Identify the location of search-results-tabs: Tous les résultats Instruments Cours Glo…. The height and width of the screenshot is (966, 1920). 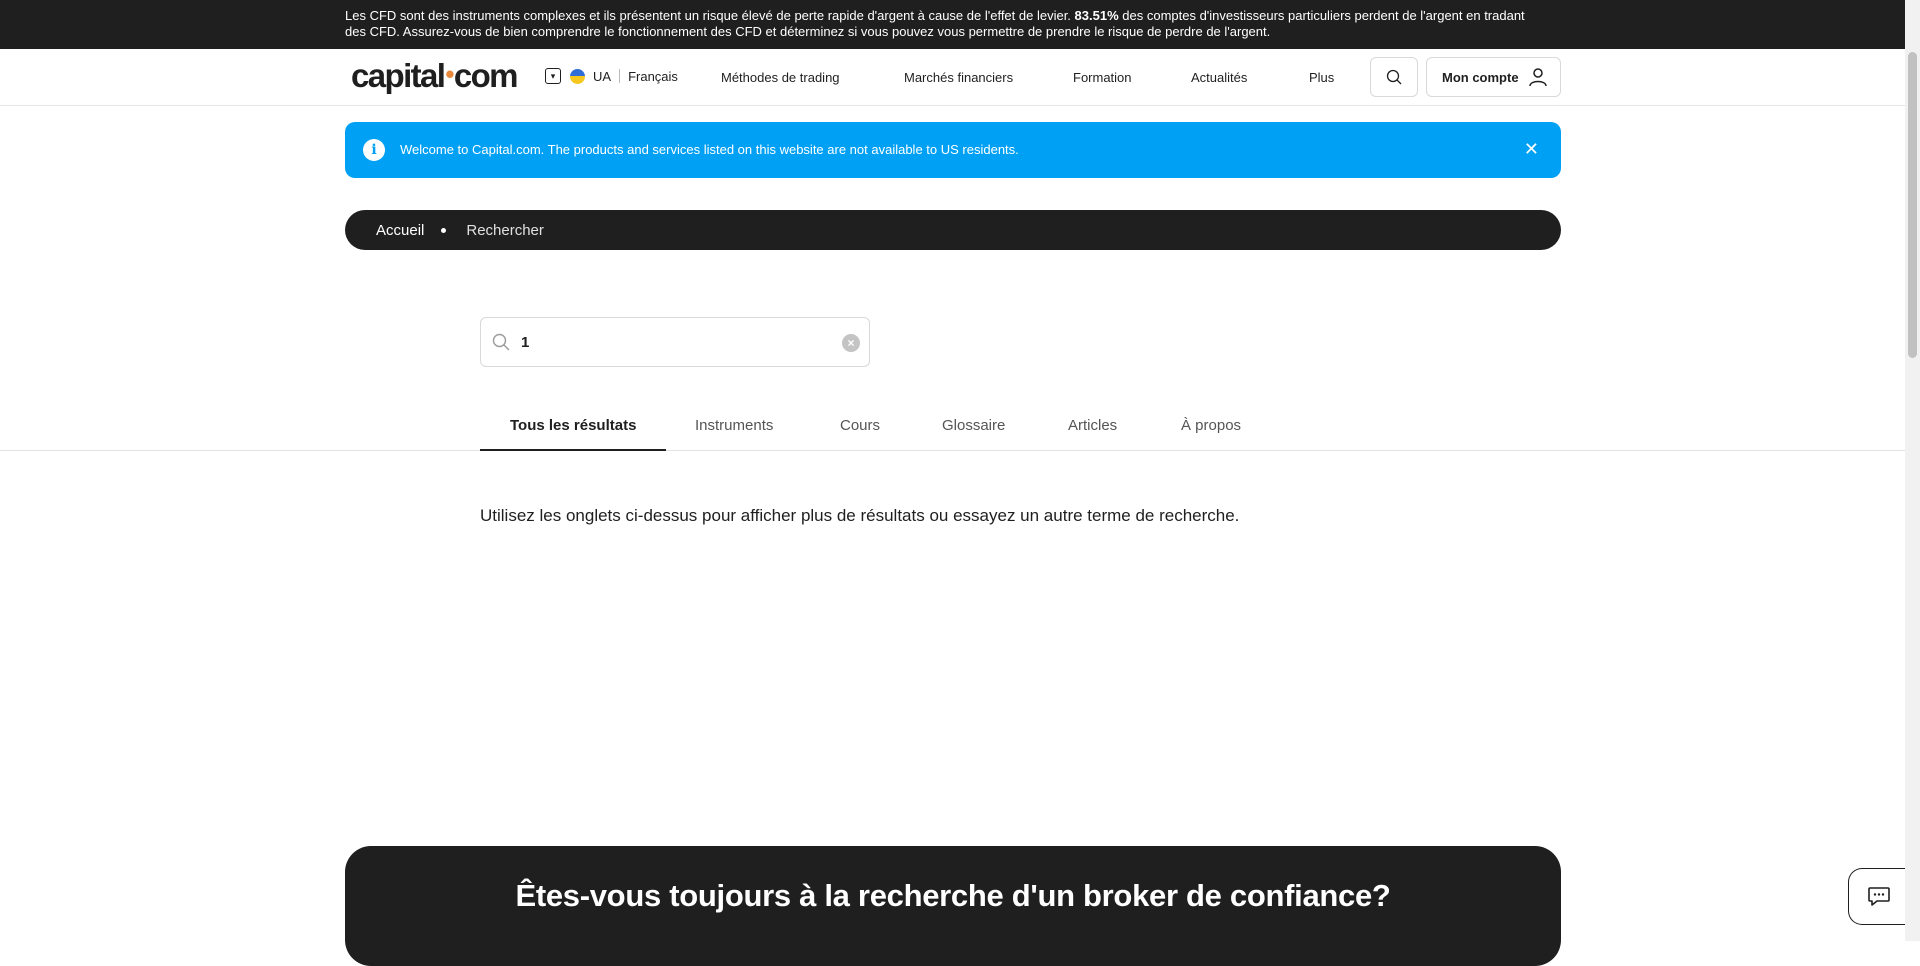
(952, 430).